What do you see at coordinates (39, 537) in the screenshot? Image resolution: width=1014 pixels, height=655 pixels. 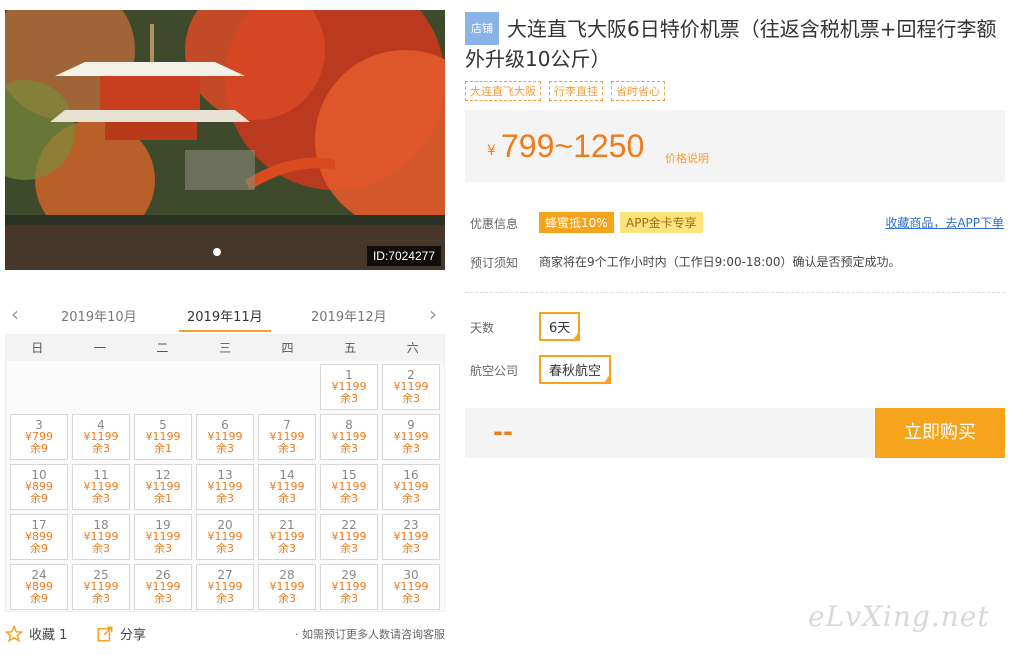 I see `calendar-day-cell: 17 ¥899 余9` at bounding box center [39, 537].